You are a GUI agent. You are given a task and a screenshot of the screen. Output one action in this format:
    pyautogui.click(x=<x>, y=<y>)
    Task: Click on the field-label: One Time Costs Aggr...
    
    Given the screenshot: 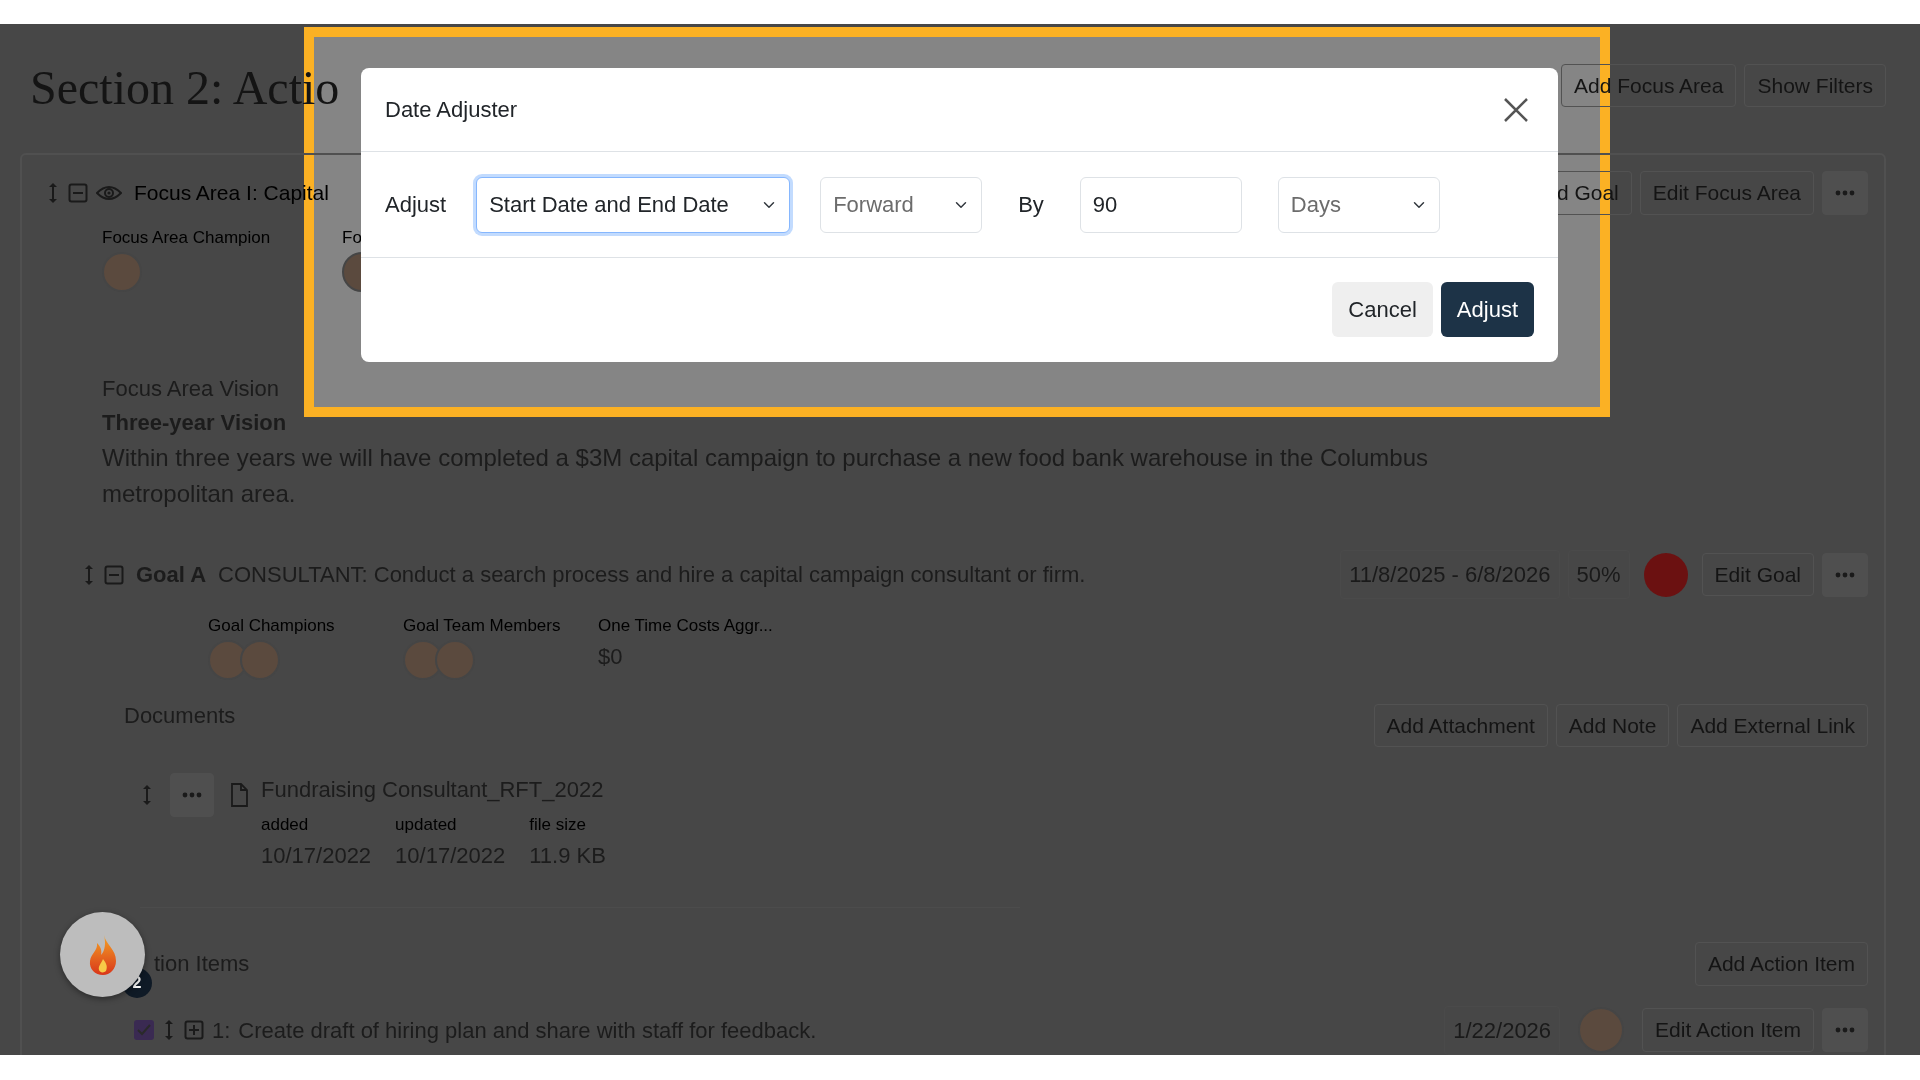 What is the action you would take?
    pyautogui.click(x=685, y=626)
    